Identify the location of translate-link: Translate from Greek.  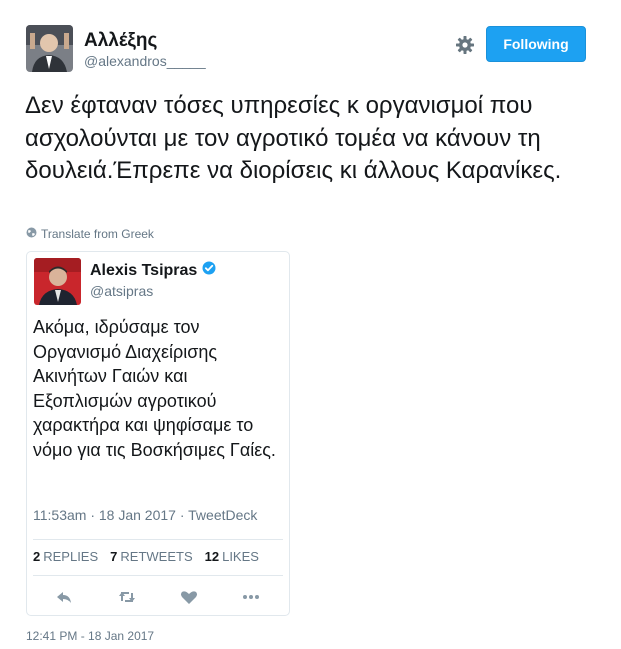
(90, 234).